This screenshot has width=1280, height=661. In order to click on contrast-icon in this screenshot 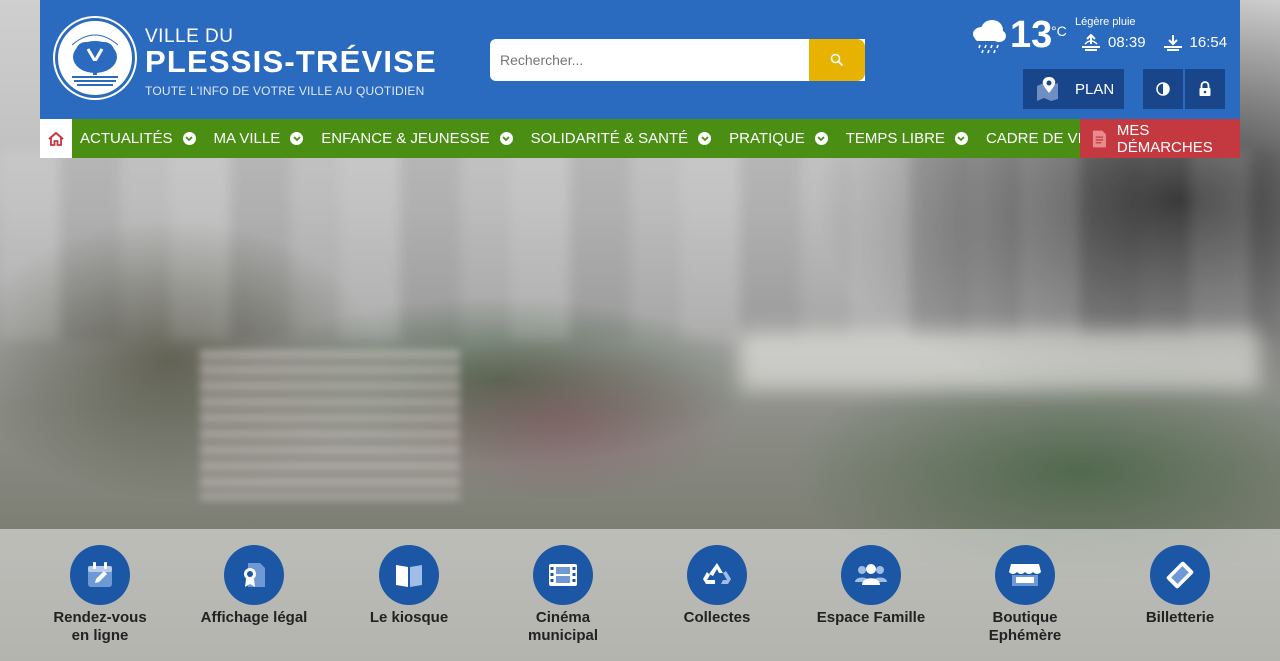, I will do `click(1163, 89)`.